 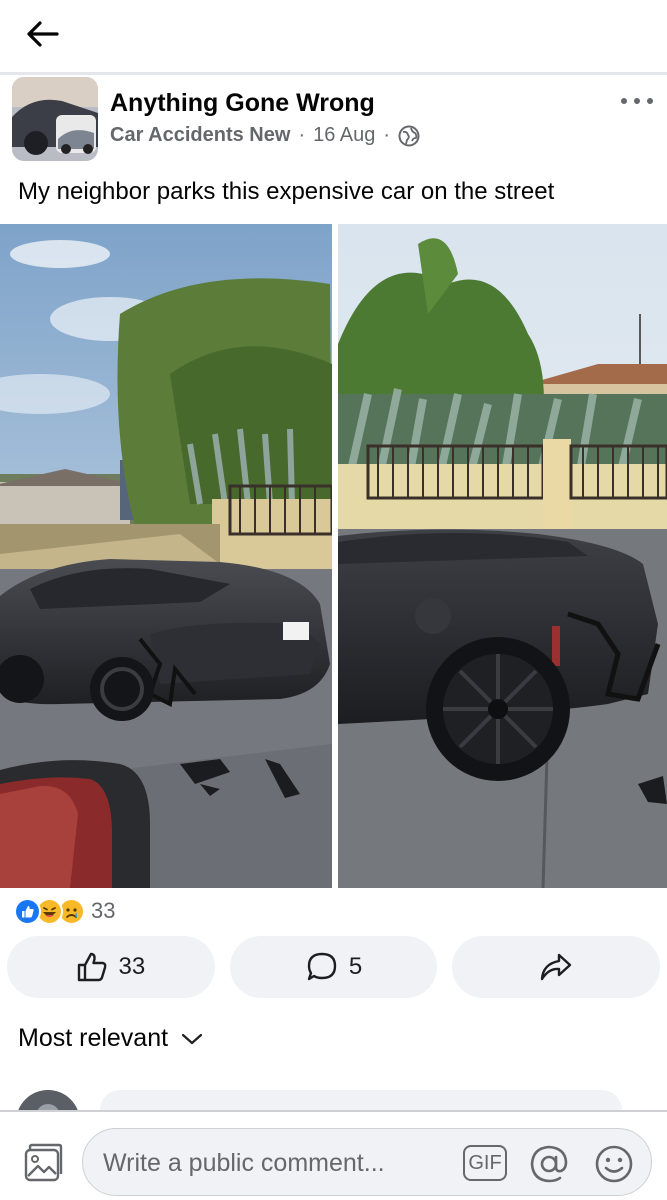 I want to click on back-button, so click(x=42, y=34).